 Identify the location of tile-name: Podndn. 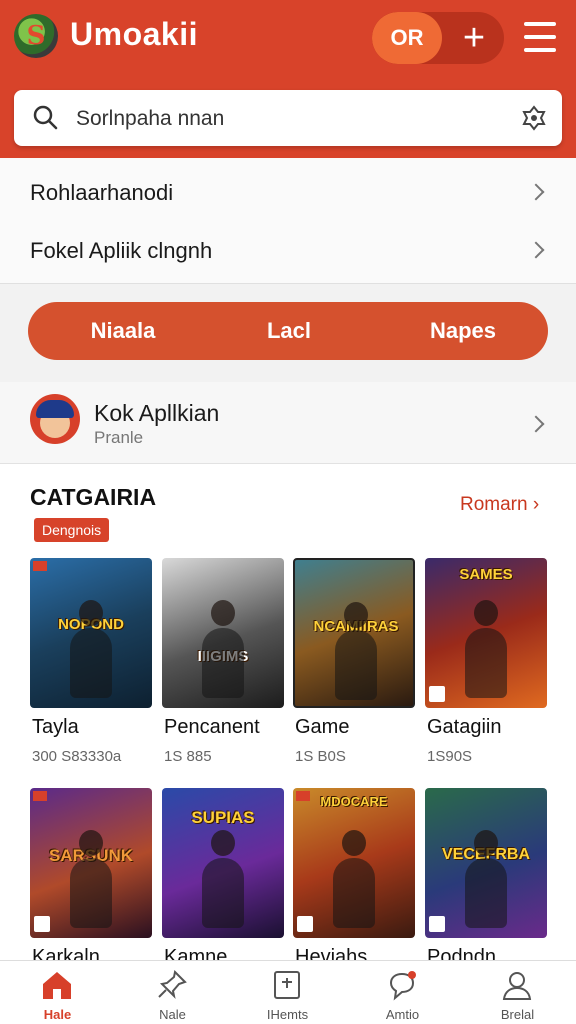
(461, 953).